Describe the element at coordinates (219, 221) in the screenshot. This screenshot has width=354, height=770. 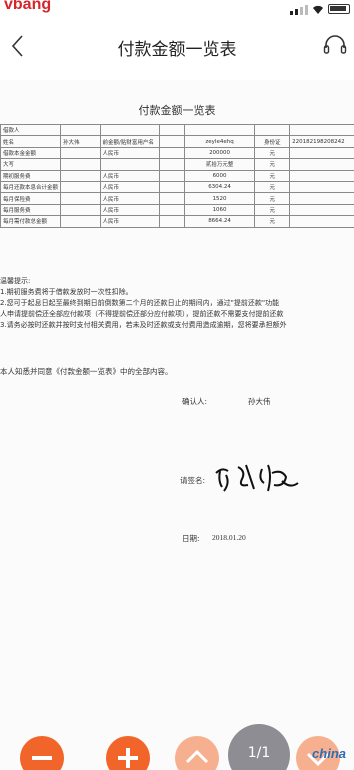
I see `table-cell: 8664.24` at that location.